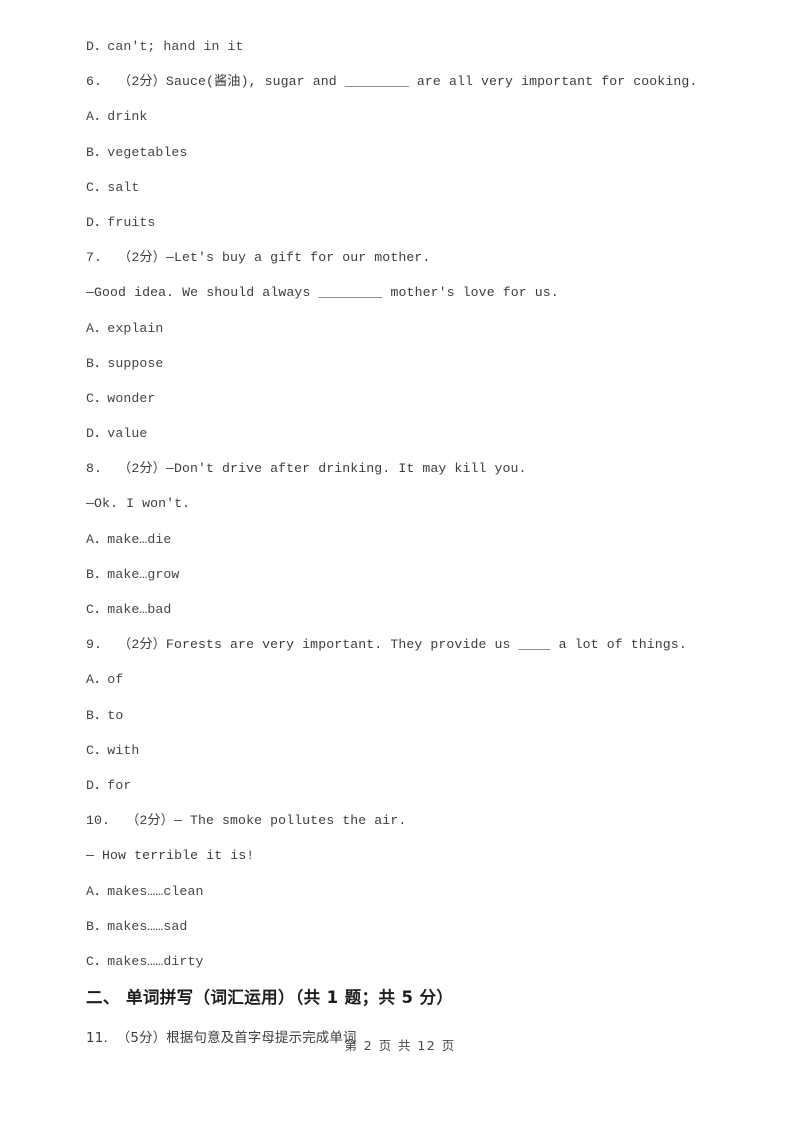 This screenshot has width=800, height=1132. I want to click on answer-option: C．wonder, so click(121, 398).